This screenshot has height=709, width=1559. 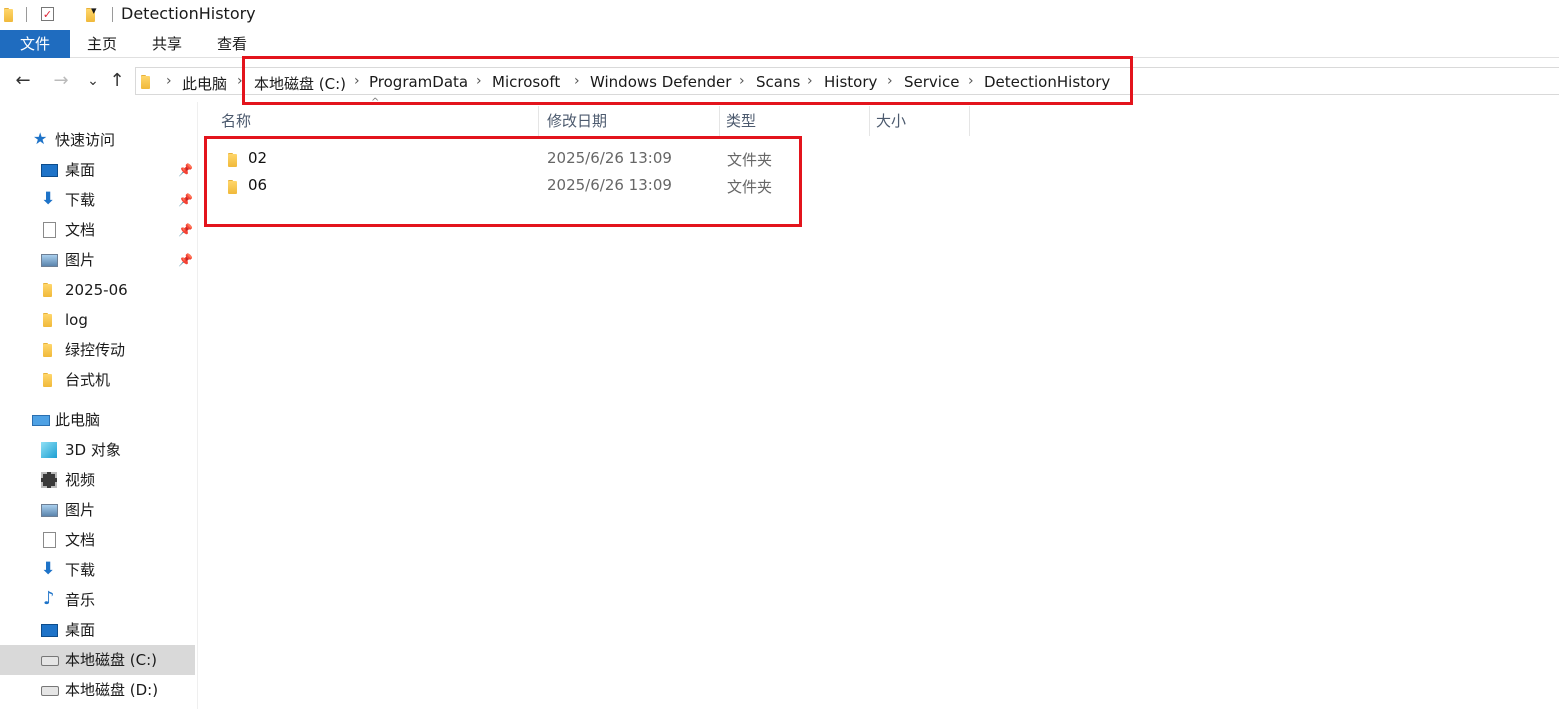 What do you see at coordinates (197, 405) in the screenshot?
I see `sidebar-divider` at bounding box center [197, 405].